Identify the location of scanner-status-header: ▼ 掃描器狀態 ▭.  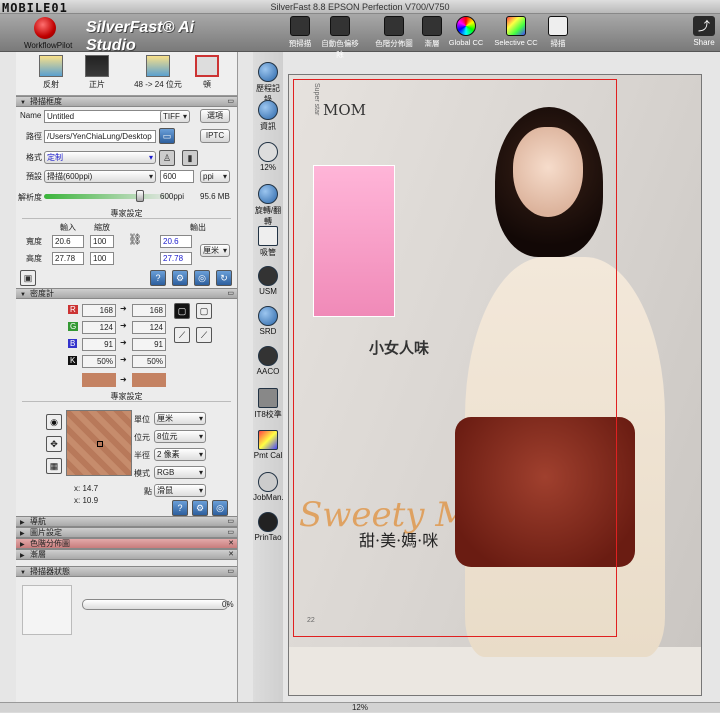
(126, 571).